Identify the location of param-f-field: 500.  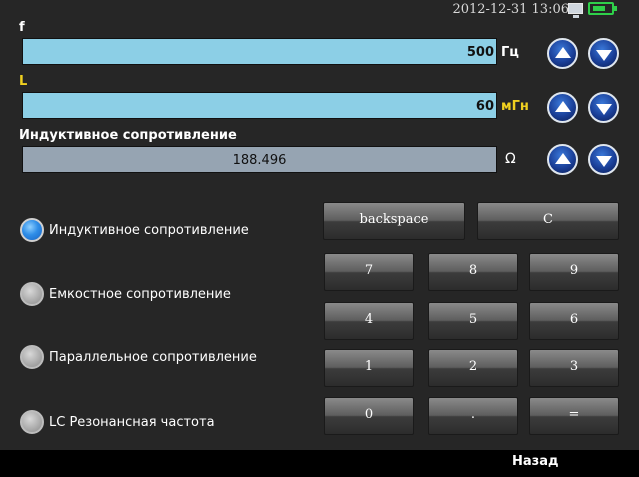
(259, 51).